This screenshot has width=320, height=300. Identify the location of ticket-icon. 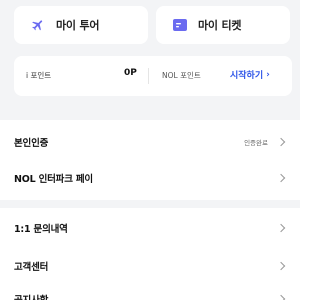
(180, 25).